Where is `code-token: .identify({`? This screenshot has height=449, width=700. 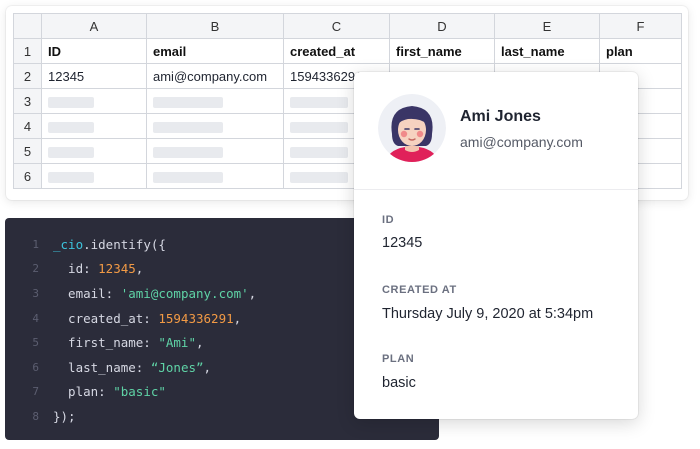
code-token: .identify({ is located at coordinates (124, 244).